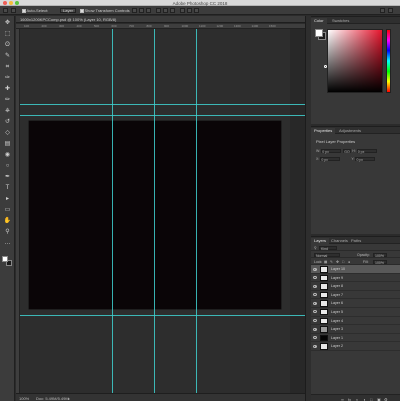  Describe the element at coordinates (69, 398) in the screenshot. I see `chevron-right-icon: ▸` at that location.